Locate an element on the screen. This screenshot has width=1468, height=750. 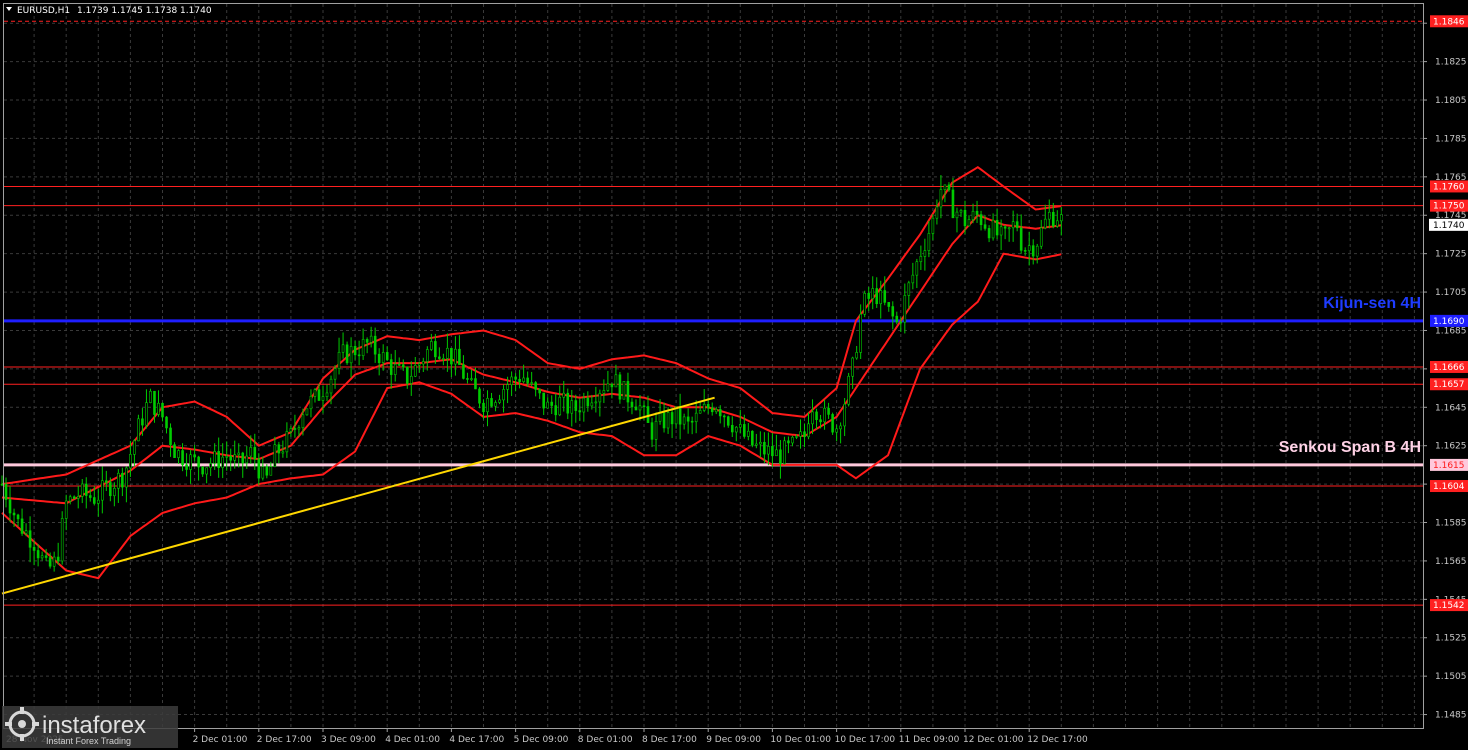
price-tick-label: 1.1625 is located at coordinates (1451, 447).